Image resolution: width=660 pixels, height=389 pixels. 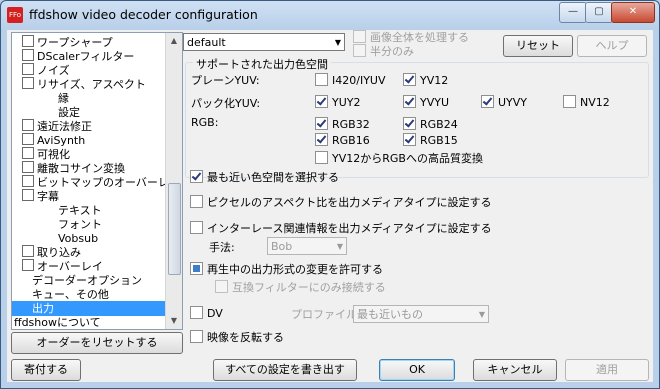 I want to click on tree-item: デコーダーオプション, so click(x=87, y=280).